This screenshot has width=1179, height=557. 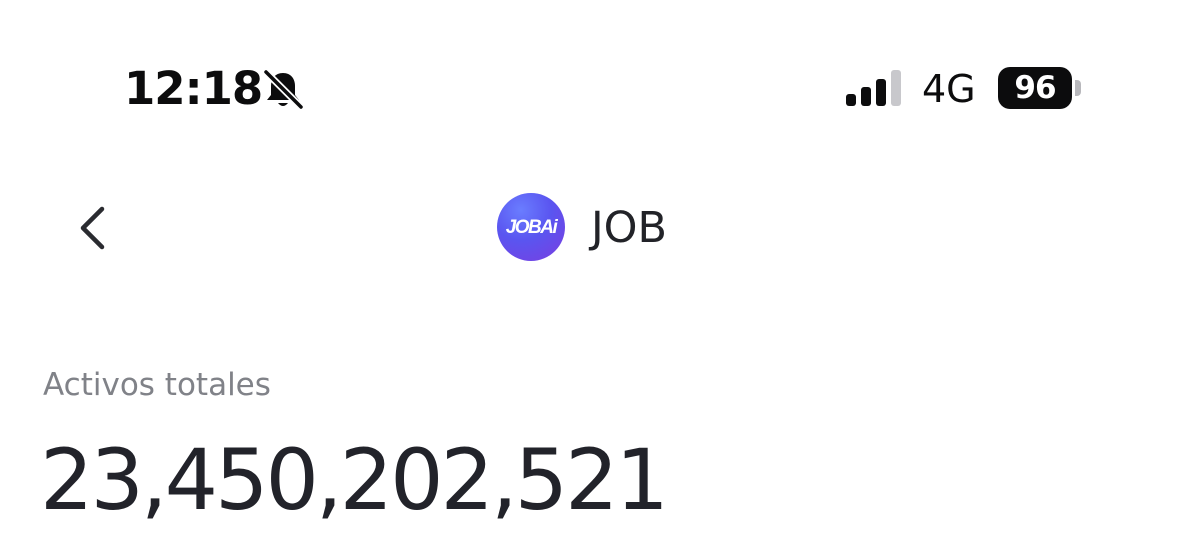 What do you see at coordinates (1078, 88) in the screenshot?
I see `battery-cap` at bounding box center [1078, 88].